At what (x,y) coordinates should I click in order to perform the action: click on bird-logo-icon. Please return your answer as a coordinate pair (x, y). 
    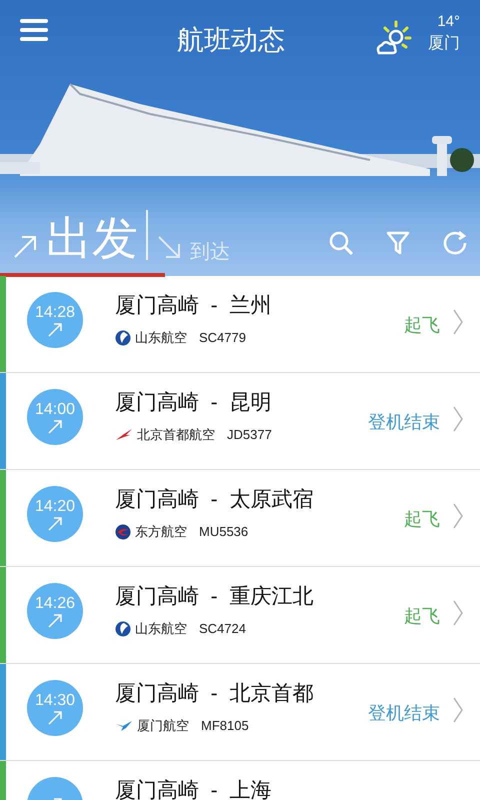
    Looking at the image, I should click on (124, 435).